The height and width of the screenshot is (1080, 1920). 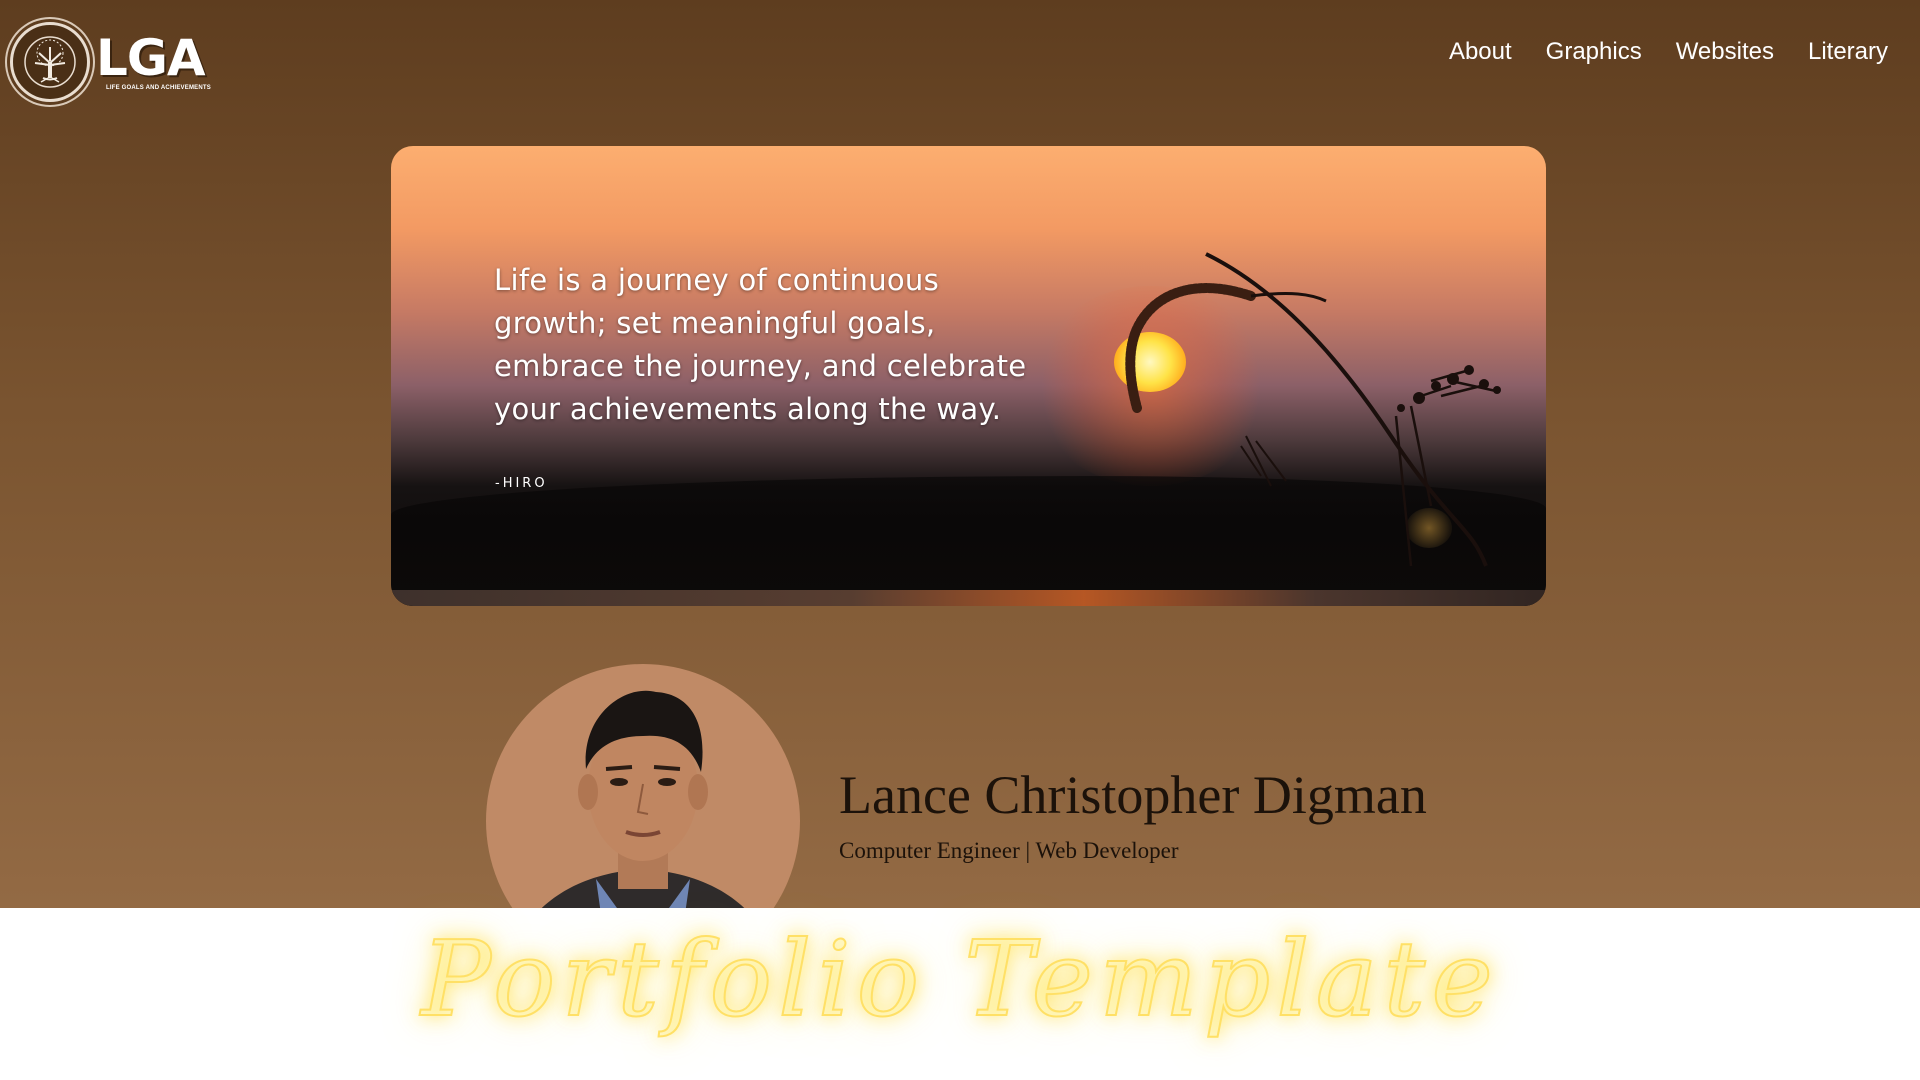 I want to click on profile-name: Lance Christopher Digman, so click(x=1133, y=795).